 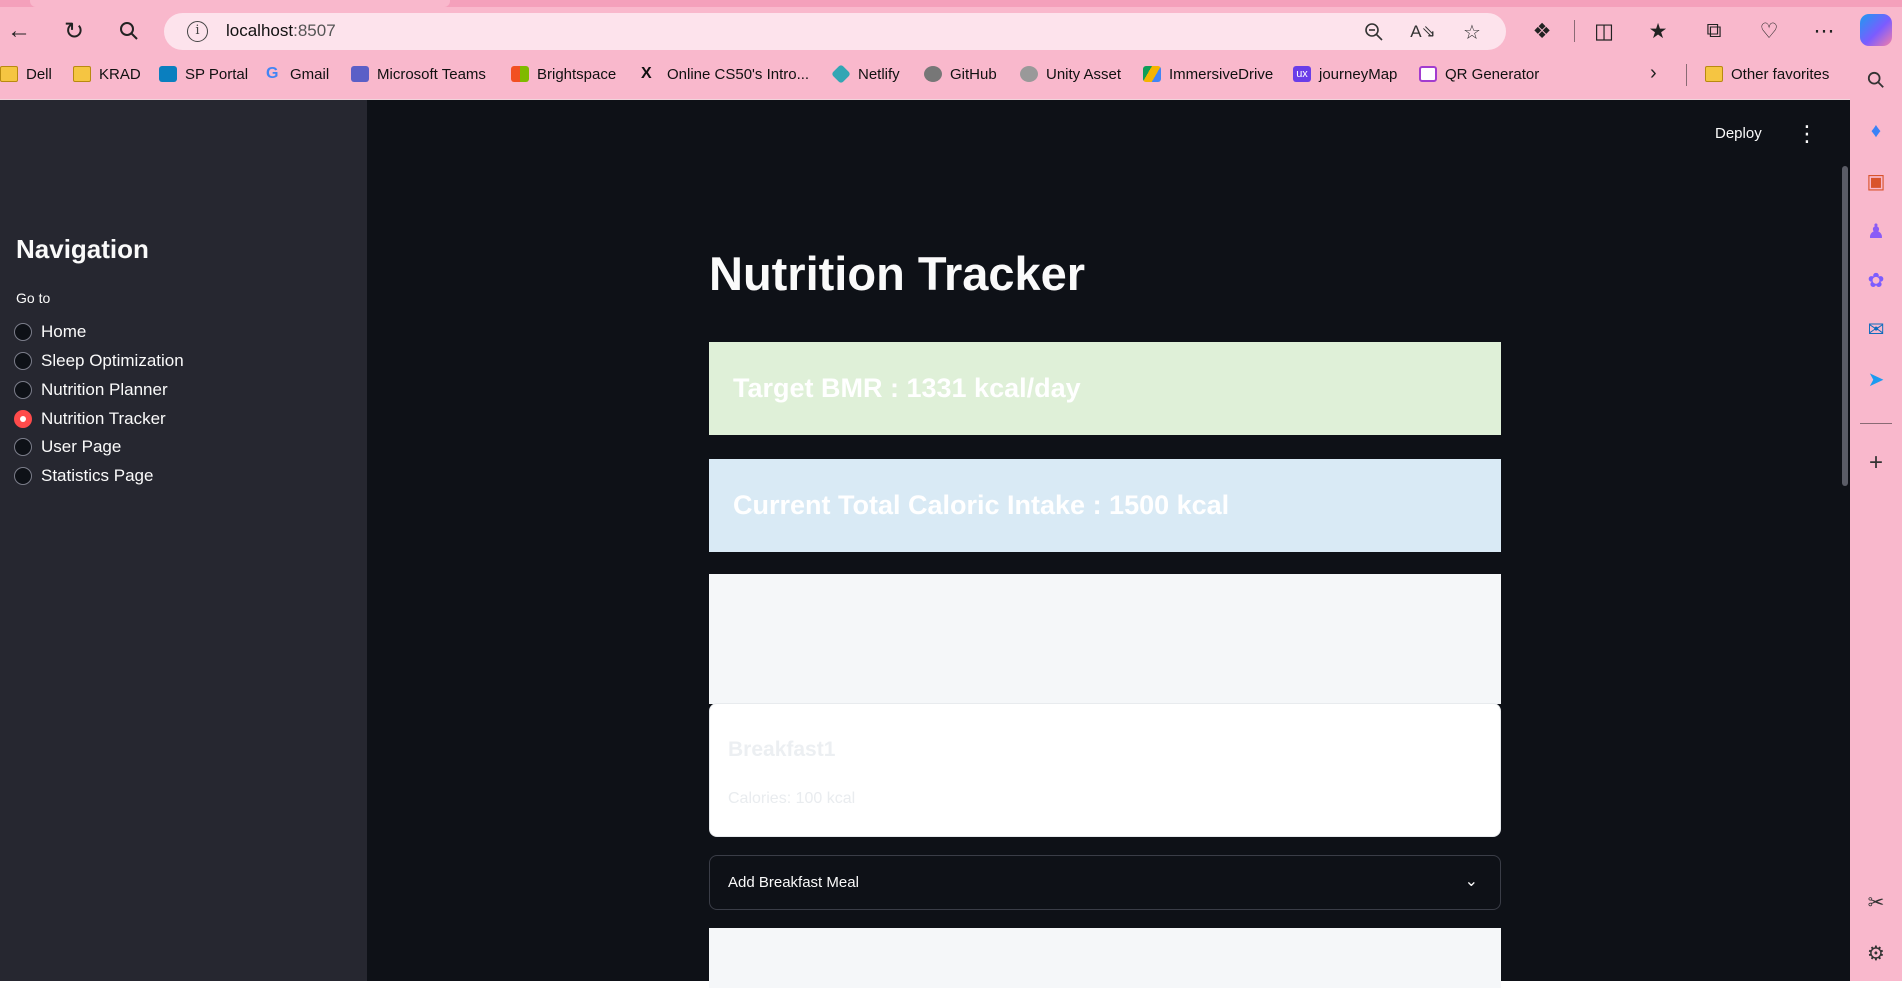 I want to click on bookmark-label: Microsoft Teams, so click(x=431, y=74).